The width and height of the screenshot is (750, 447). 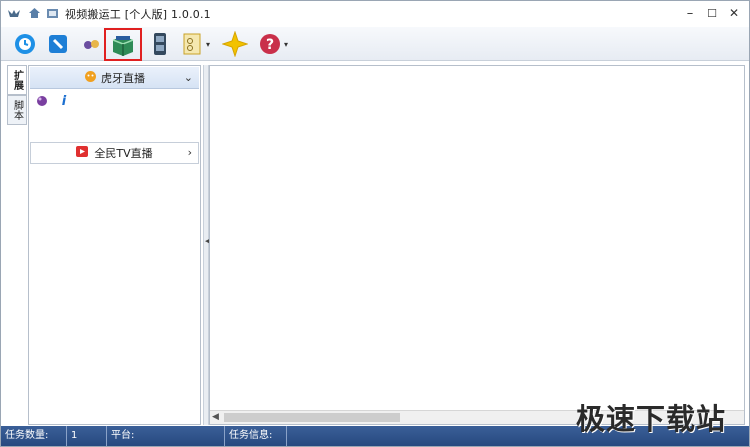 I want to click on task-count-label: 任务数量:, so click(x=34, y=436).